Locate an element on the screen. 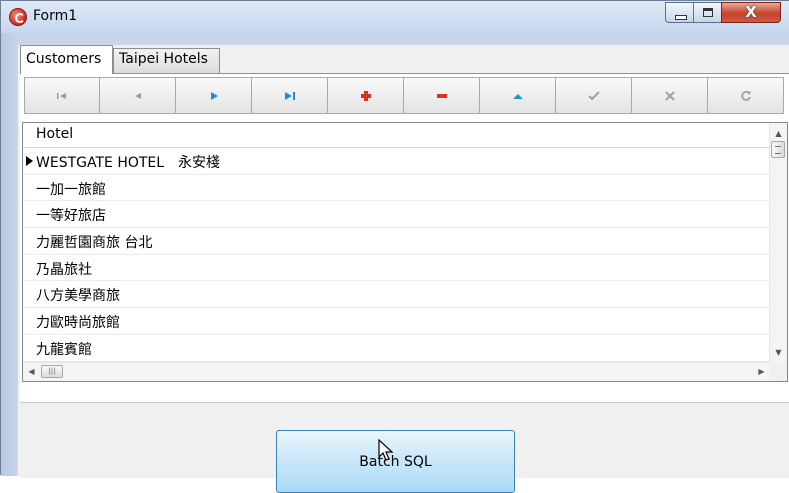 The width and height of the screenshot is (789, 493). next-record-button is located at coordinates (214, 95).